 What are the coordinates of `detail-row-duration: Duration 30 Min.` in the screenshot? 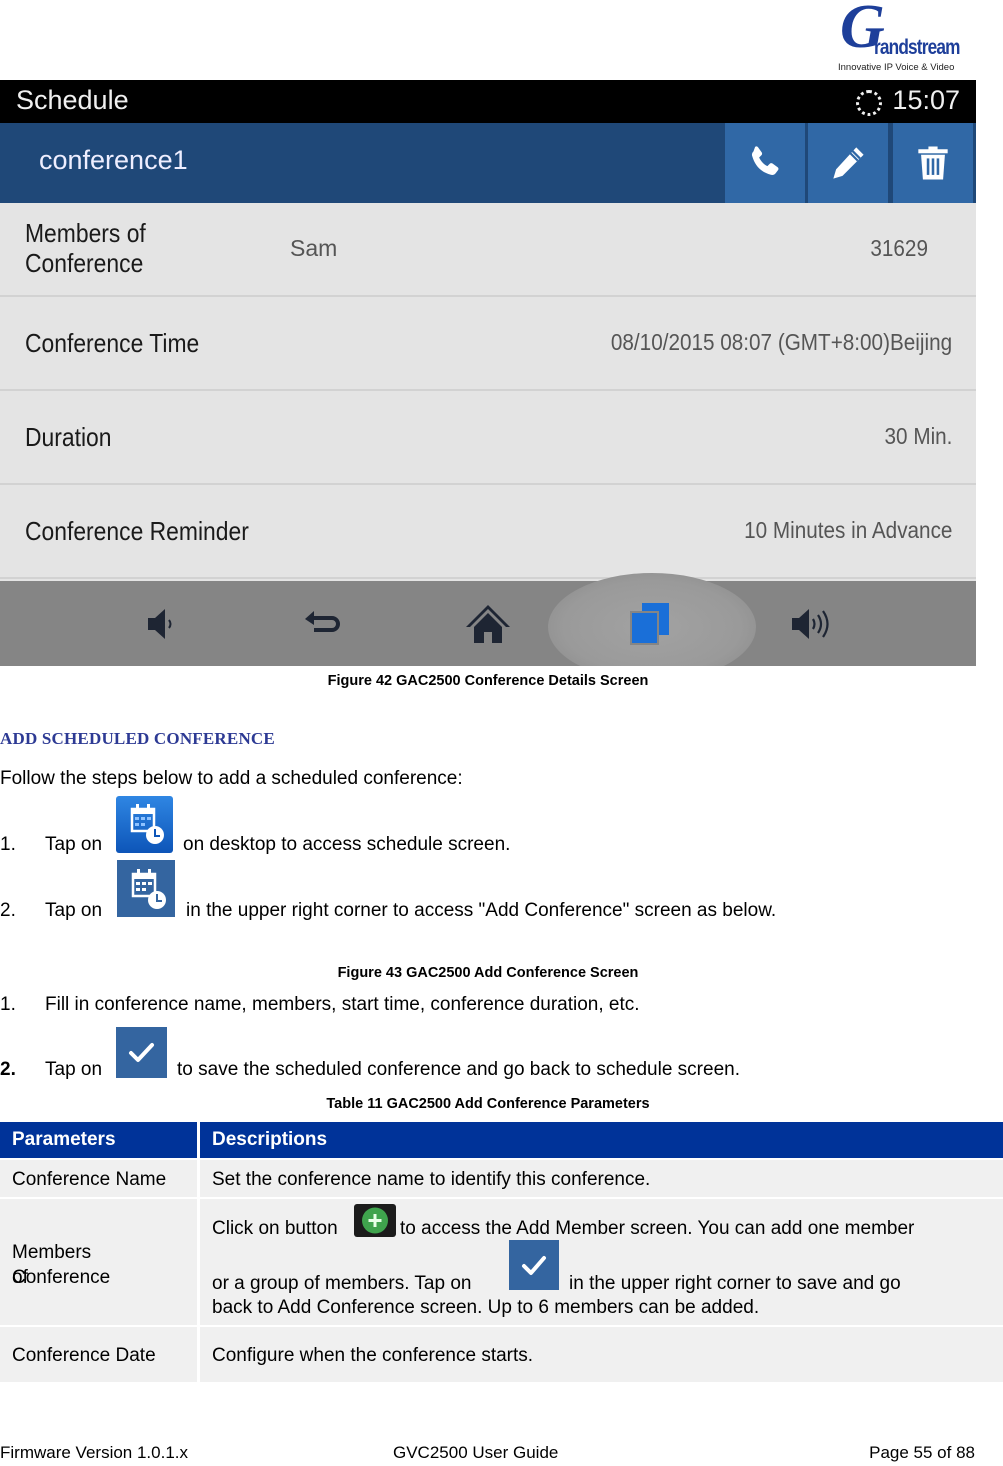 It's located at (488, 438).